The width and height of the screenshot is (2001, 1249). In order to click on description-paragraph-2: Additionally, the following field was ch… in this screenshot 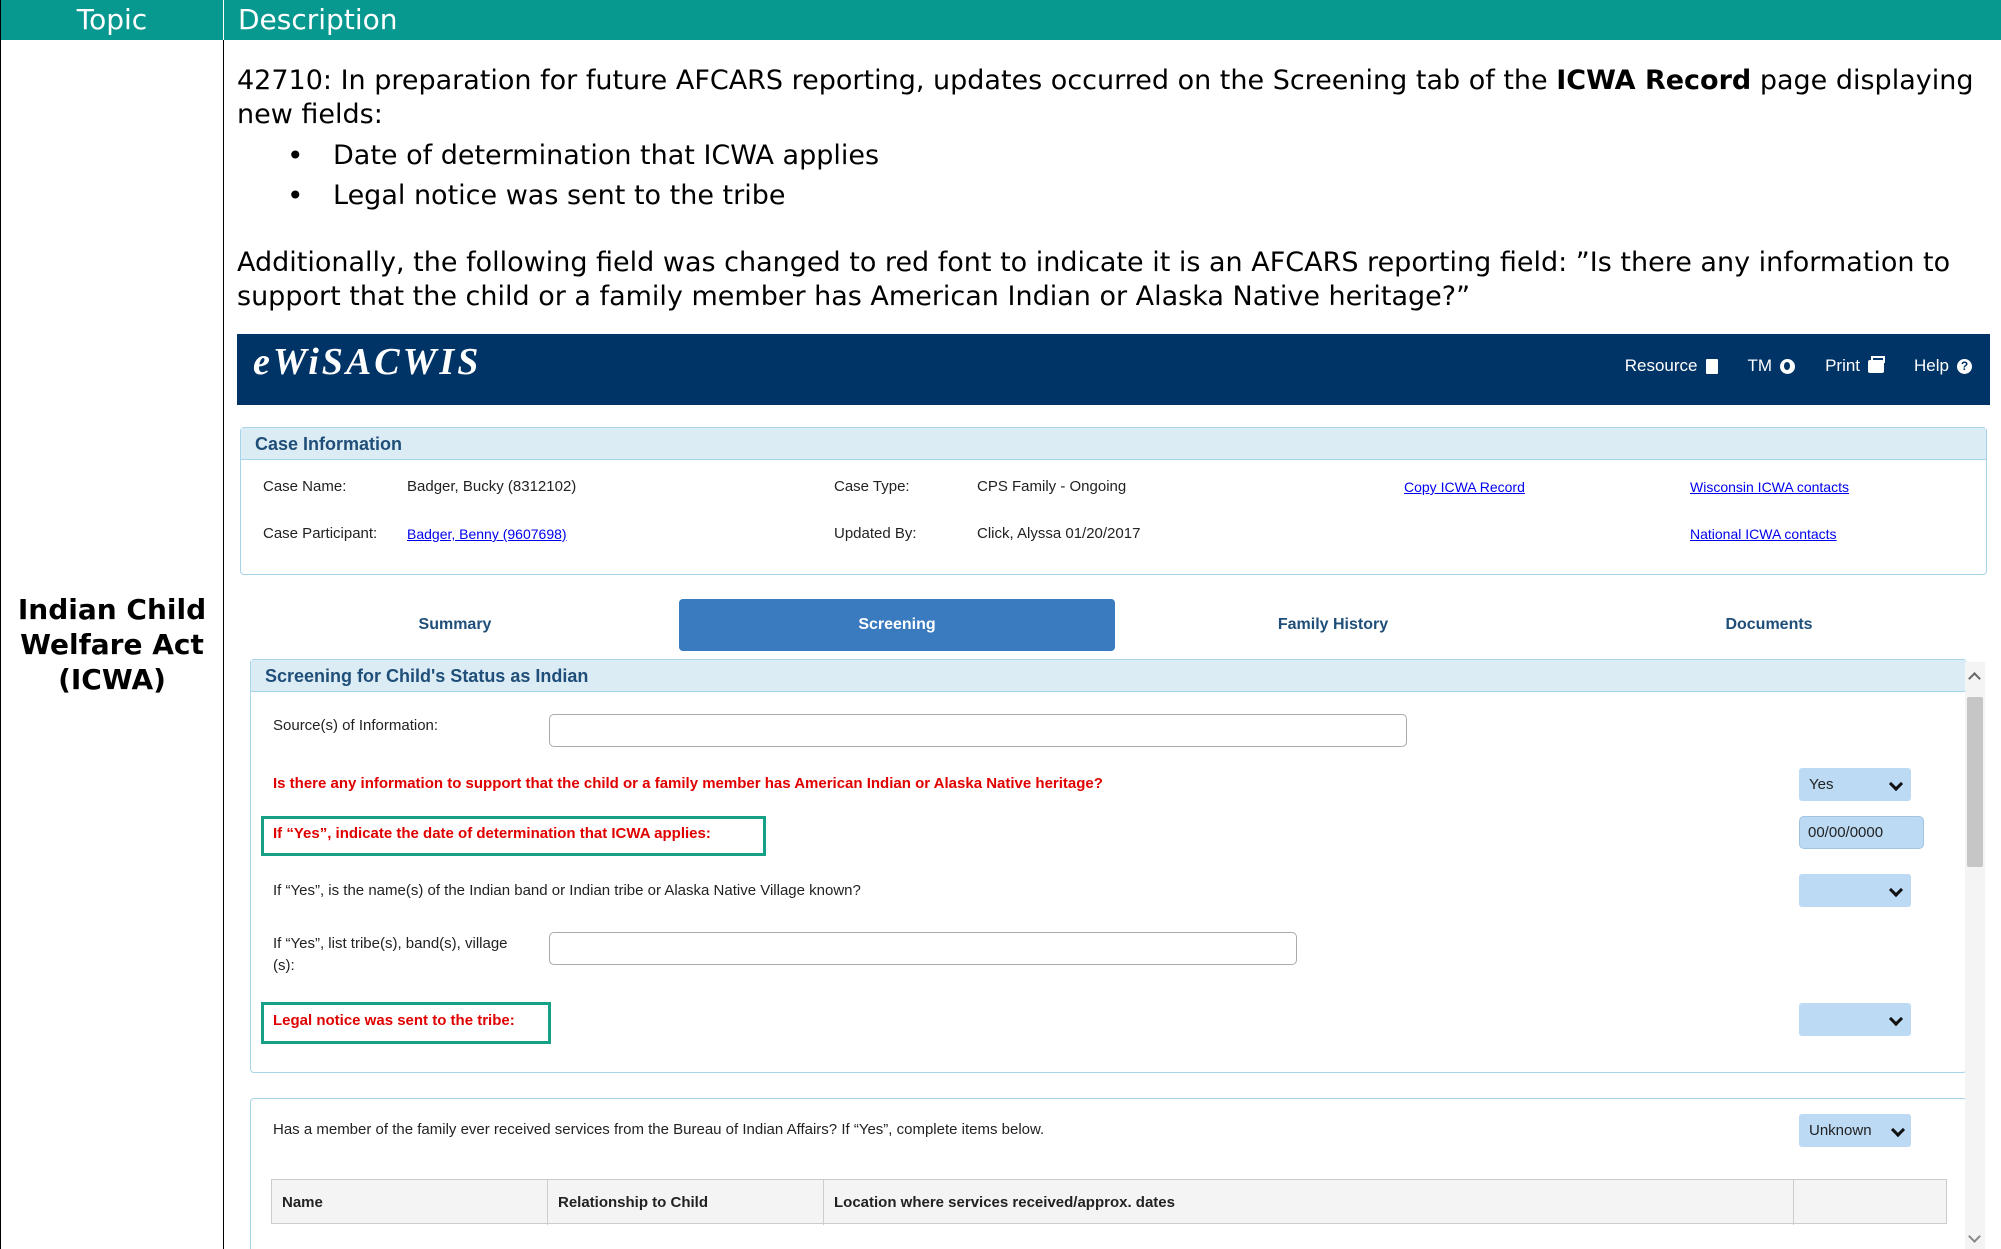, I will do `click(1094, 279)`.